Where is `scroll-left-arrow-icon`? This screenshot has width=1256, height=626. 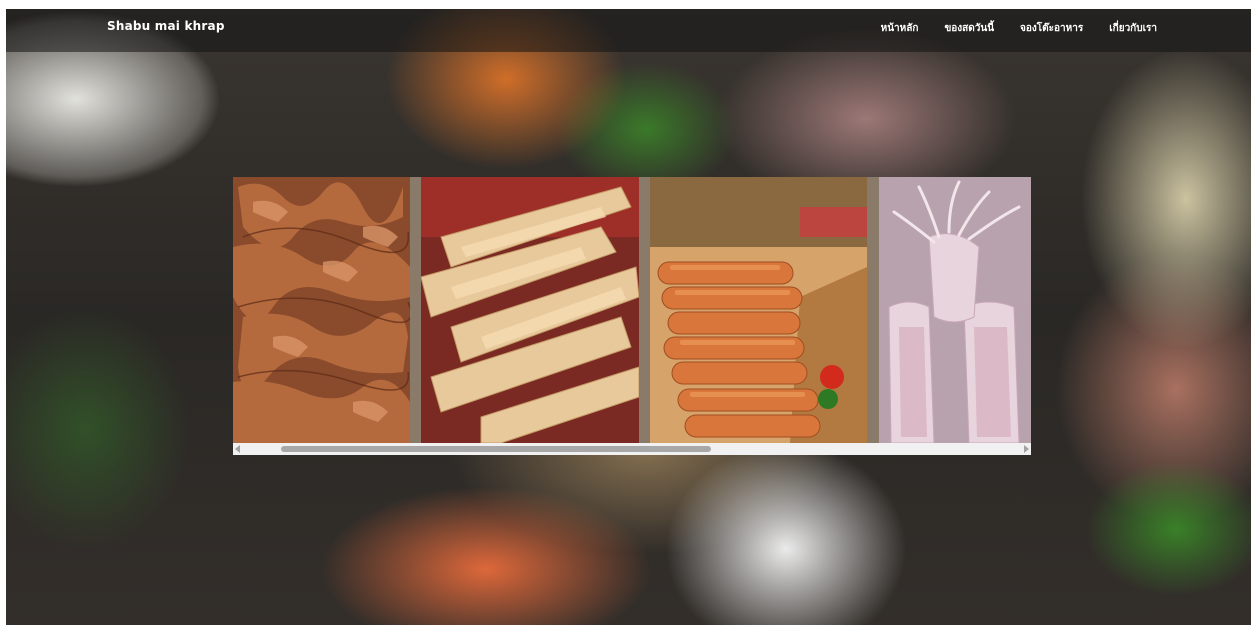
scroll-left-arrow-icon is located at coordinates (237, 449).